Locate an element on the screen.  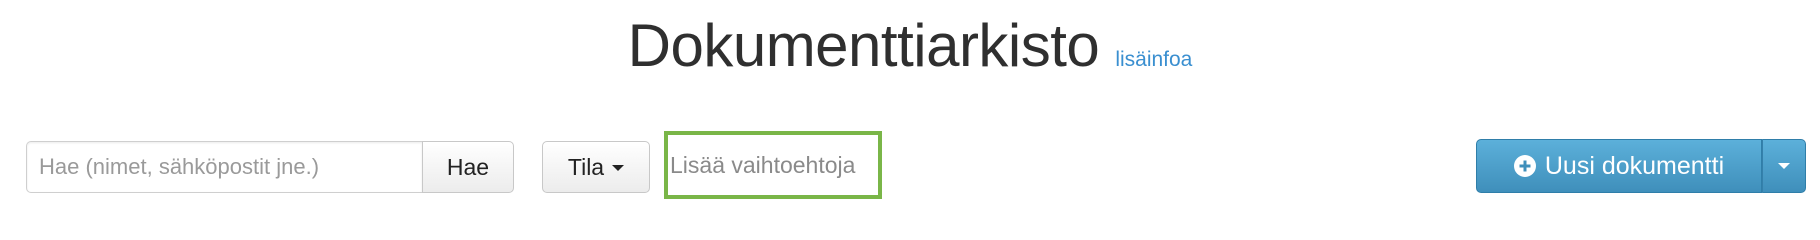
info-link: lisäinfoa is located at coordinates (1153, 60).